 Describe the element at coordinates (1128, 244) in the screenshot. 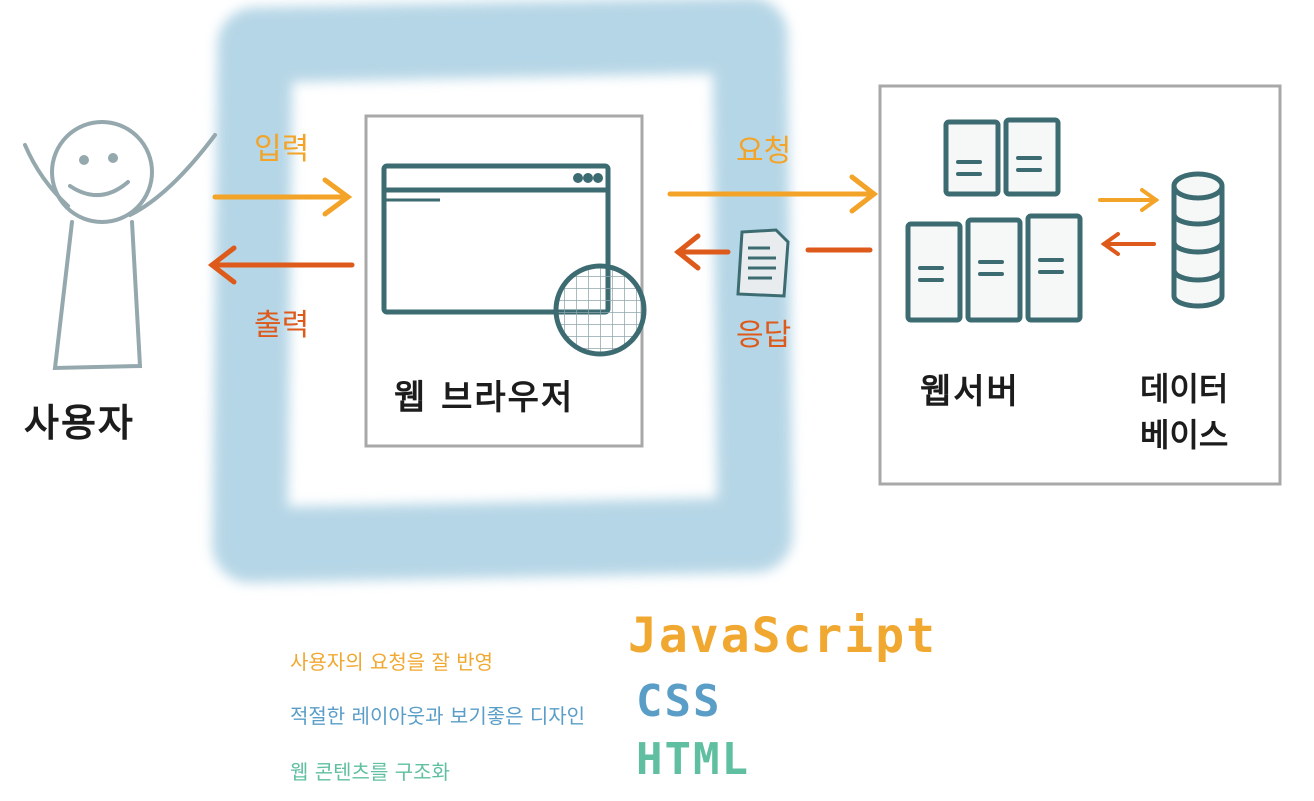

I see `db-result-arrow` at that location.